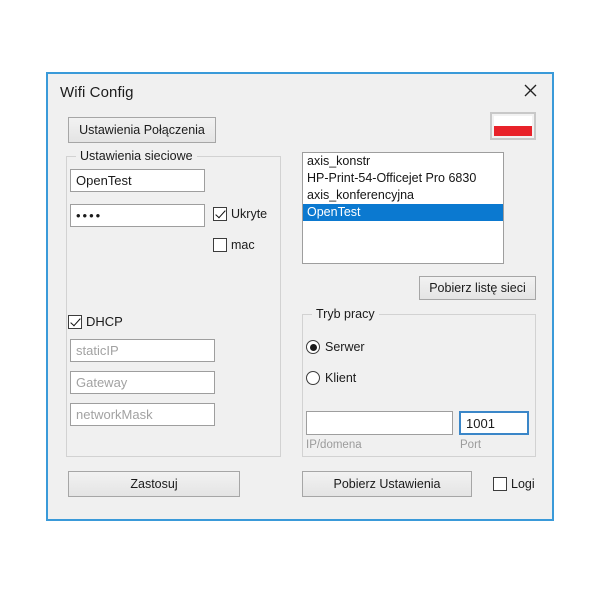  Describe the element at coordinates (142, 382) in the screenshot. I see `gateway-input: Gateway` at that location.